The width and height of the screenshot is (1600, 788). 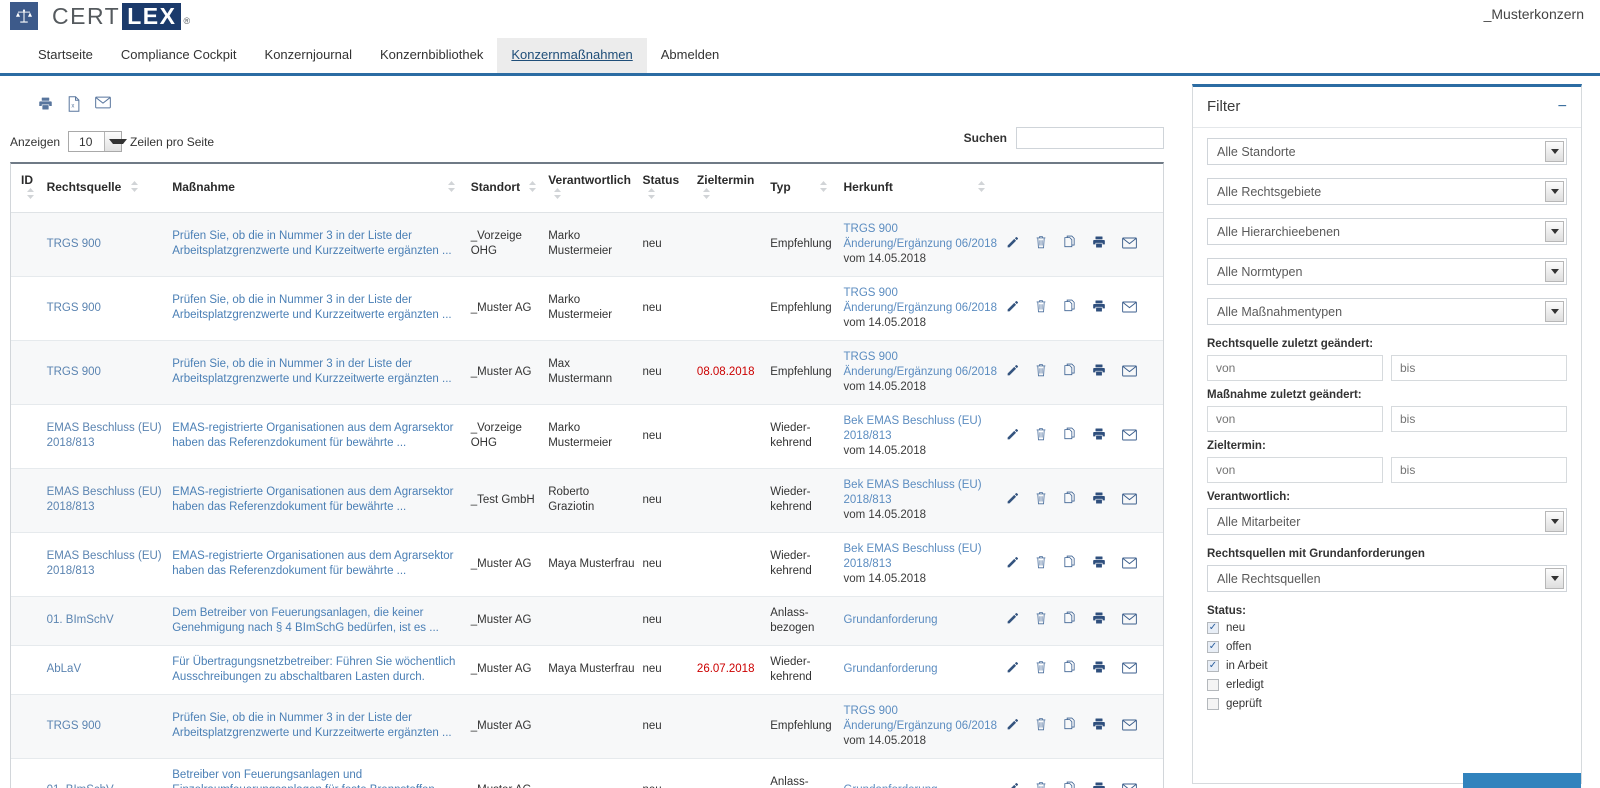 What do you see at coordinates (1387, 271) in the screenshot?
I see `filter-select-normtypen: Alle Normtypen` at bounding box center [1387, 271].